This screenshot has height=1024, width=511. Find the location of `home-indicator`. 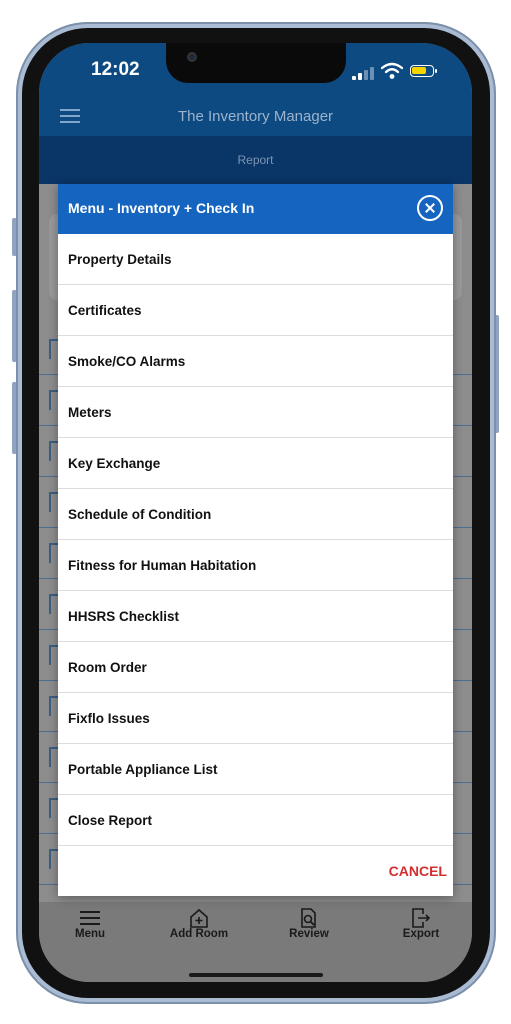

home-indicator is located at coordinates (256, 975).